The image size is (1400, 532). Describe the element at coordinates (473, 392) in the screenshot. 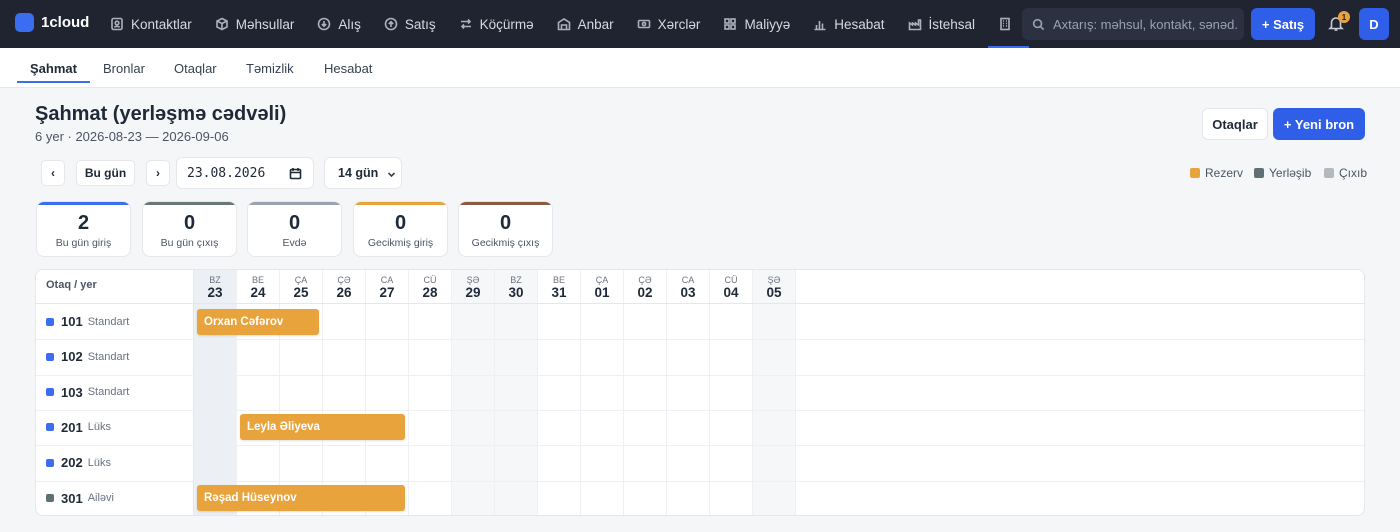

I see `day-column: ŞƏ 29` at that location.